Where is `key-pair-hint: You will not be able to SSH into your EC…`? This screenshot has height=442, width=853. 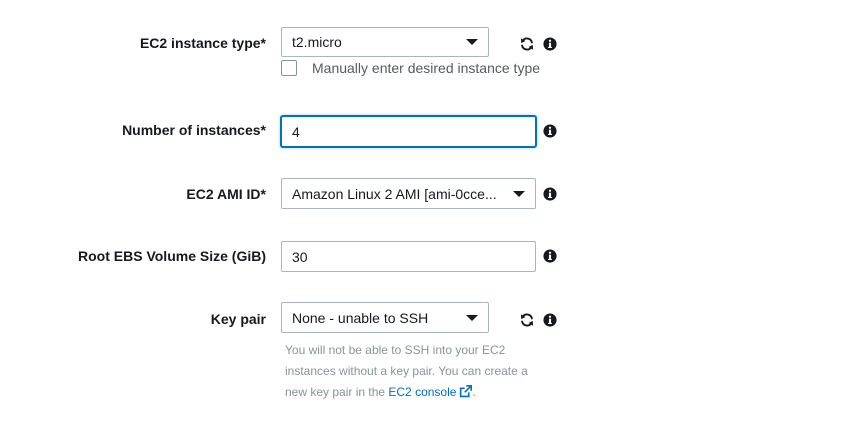
key-pair-hint: You will not be able to SSH into your EC… is located at coordinates (415, 371).